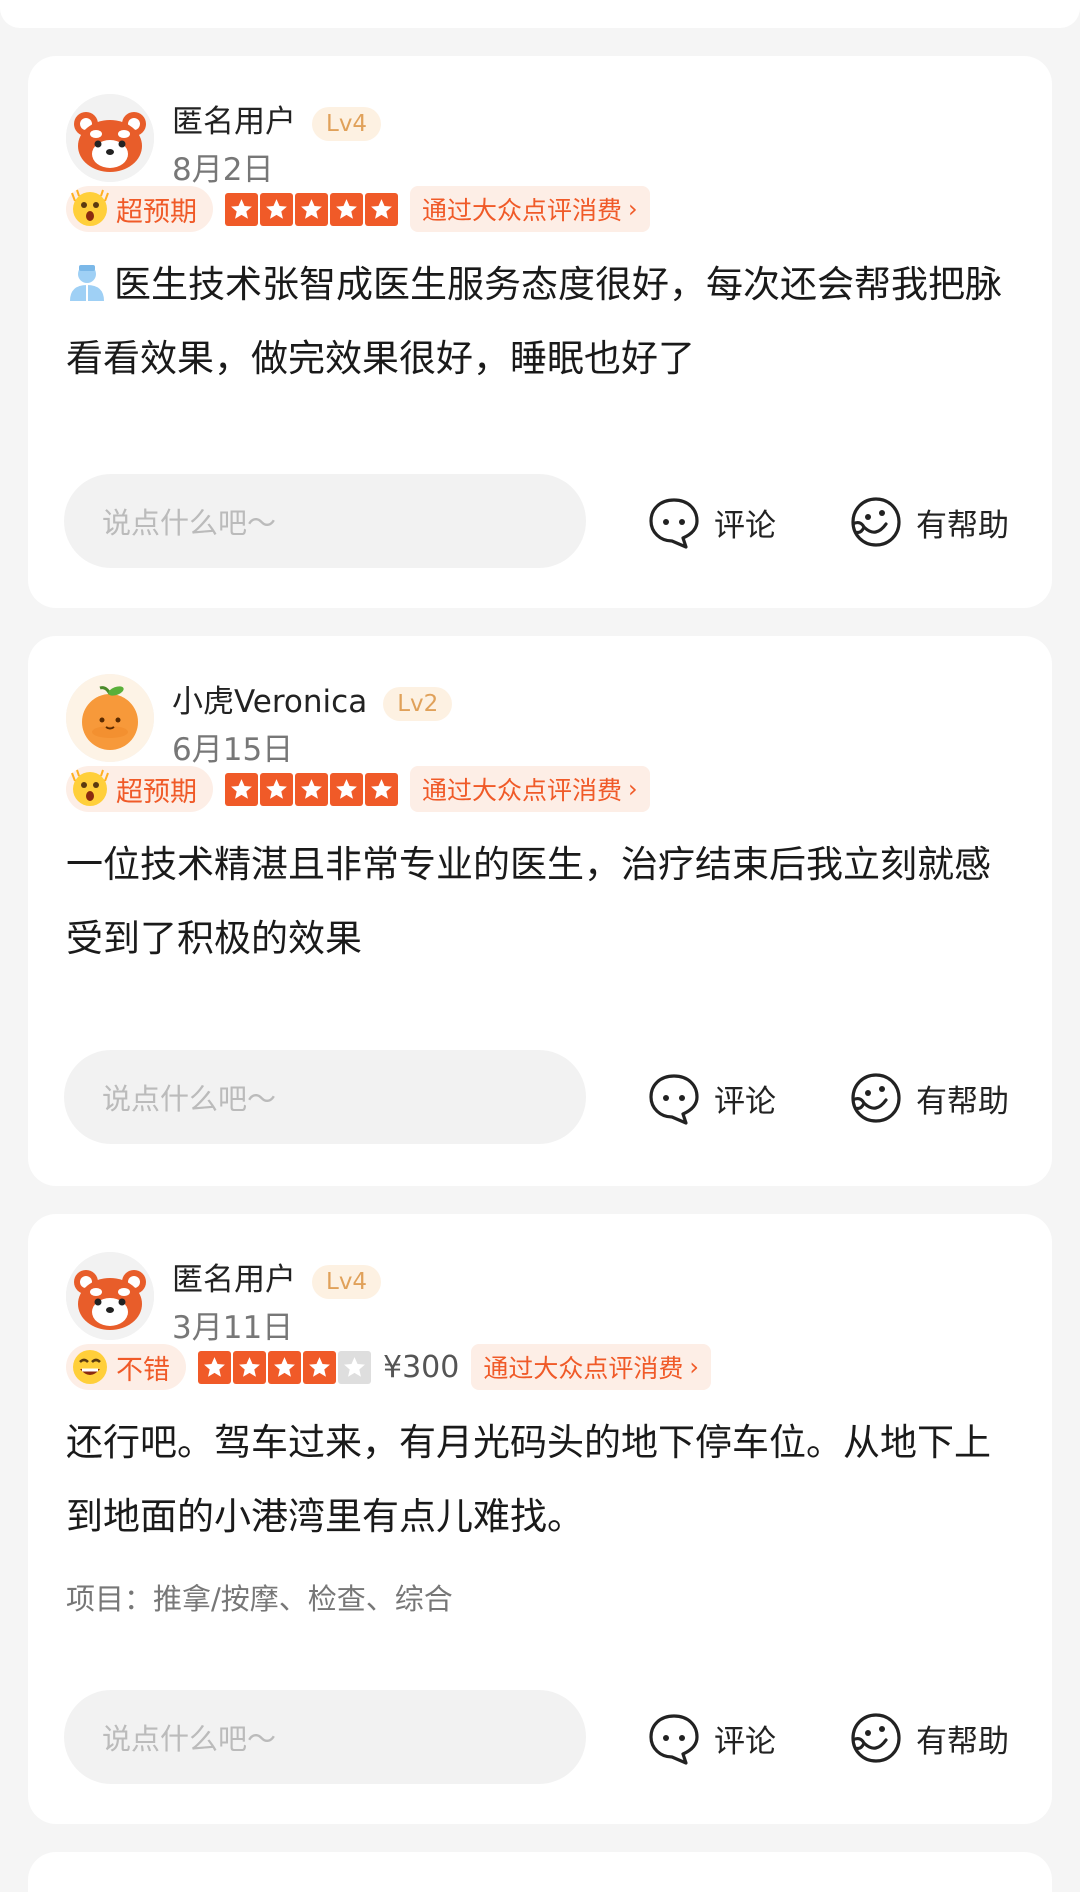 This screenshot has width=1080, height=1892. Describe the element at coordinates (528, 901) in the screenshot. I see `review-text-content: 一位技术精湛且非常专业的医生，治疗结束后我立刻就感受到了积极的效果` at that location.